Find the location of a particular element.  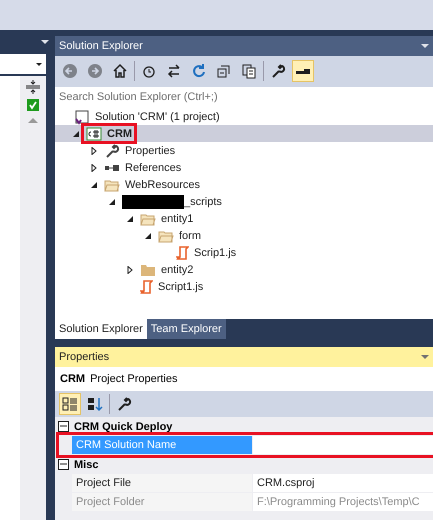

property-name: Project File is located at coordinates (162, 483).